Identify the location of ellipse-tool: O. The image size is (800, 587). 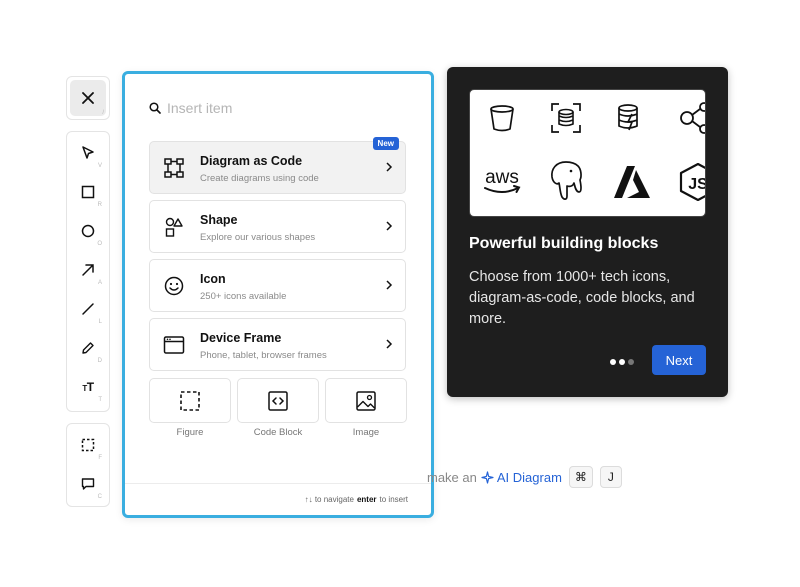
(88, 231).